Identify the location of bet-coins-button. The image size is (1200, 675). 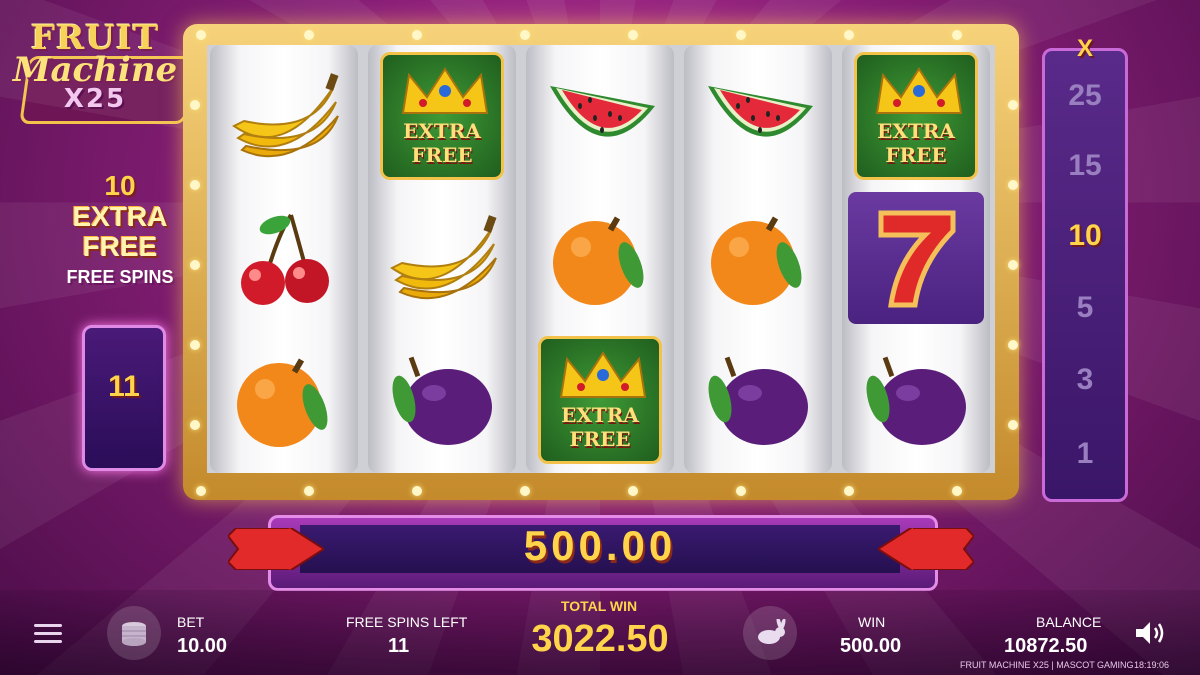
(134, 633).